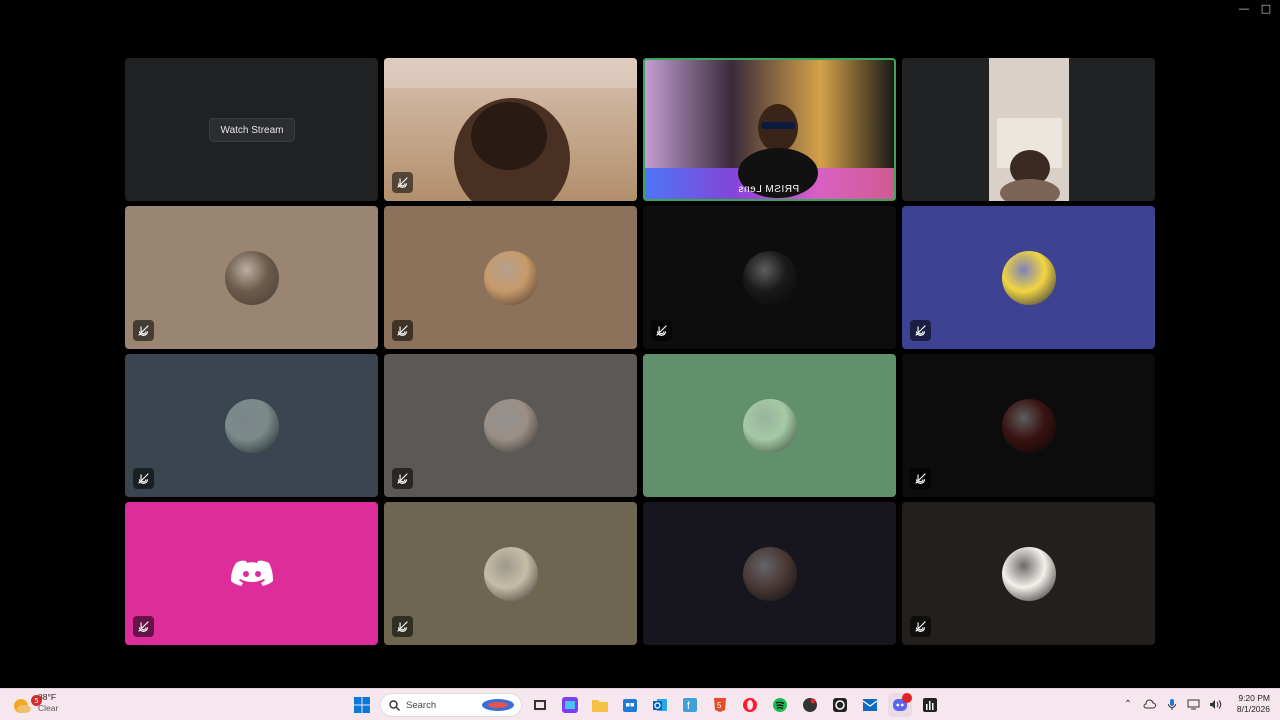 The image size is (1280, 720). Describe the element at coordinates (810, 705) in the screenshot. I see `media-icon` at that location.